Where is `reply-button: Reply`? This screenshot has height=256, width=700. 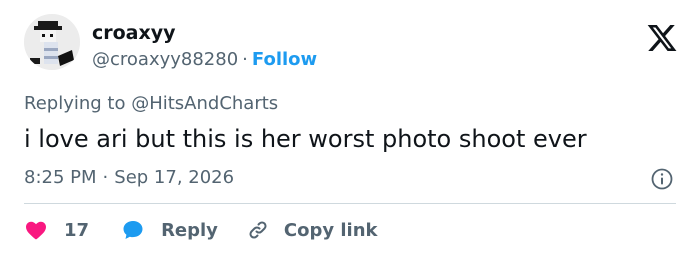
reply-button: Reply is located at coordinates (169, 230).